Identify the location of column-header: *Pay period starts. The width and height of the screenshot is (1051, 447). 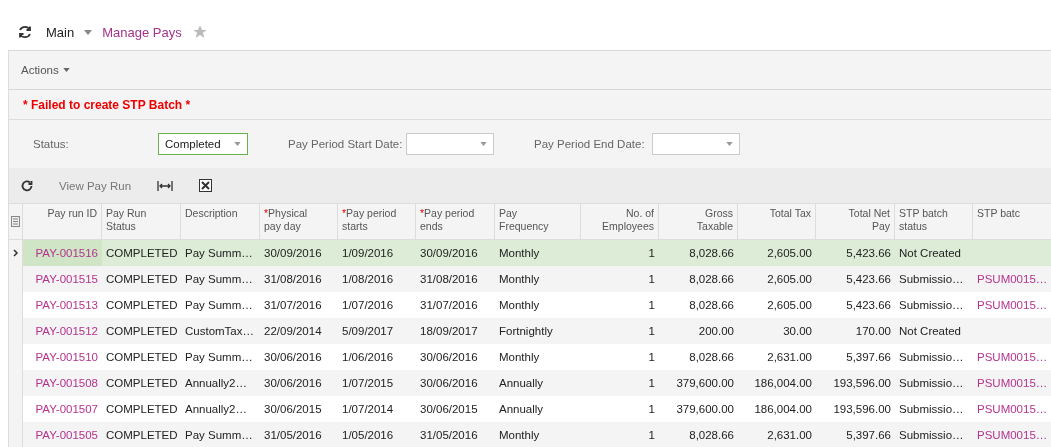
(377, 221).